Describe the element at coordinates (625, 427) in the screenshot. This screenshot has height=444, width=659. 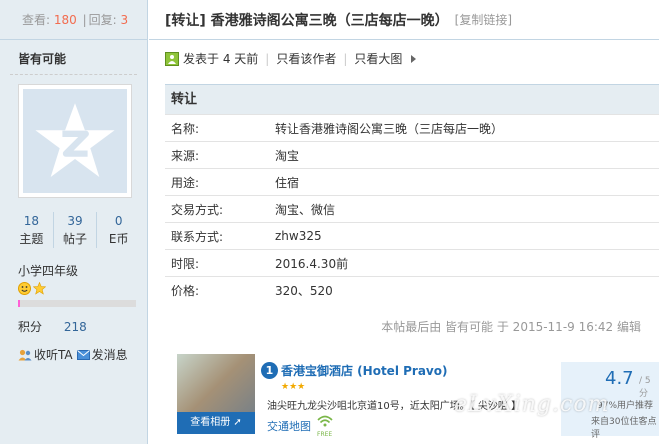
I see `review-count-link: 来自30位住客点评` at that location.